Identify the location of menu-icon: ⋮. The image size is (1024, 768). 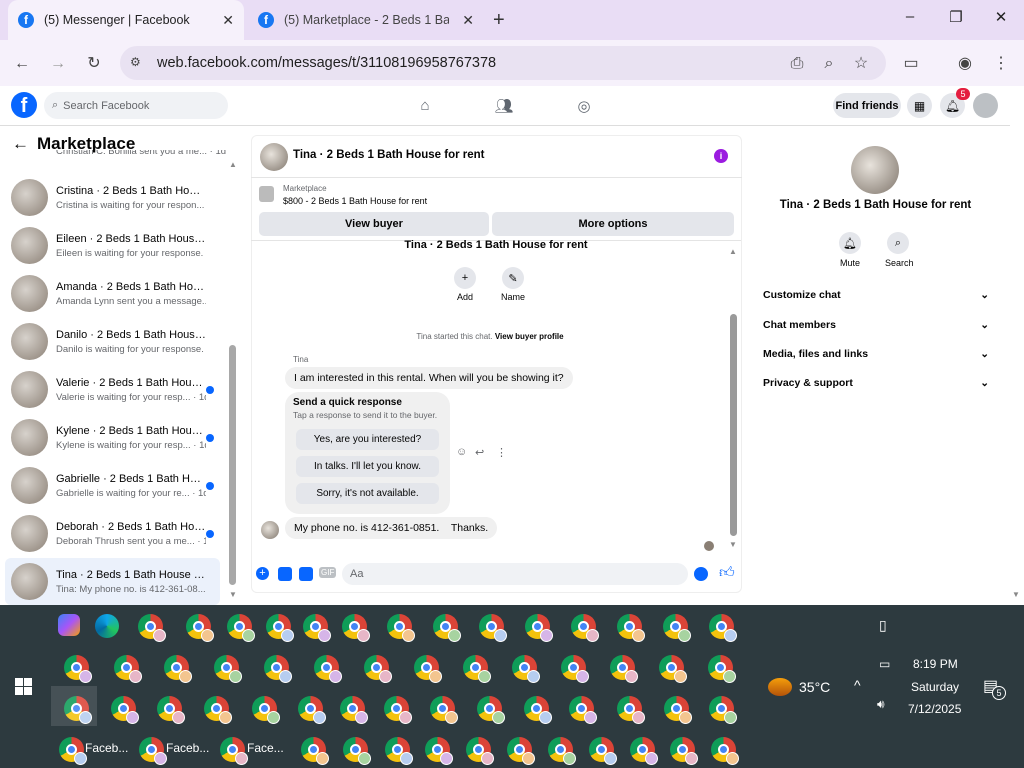
(1001, 64).